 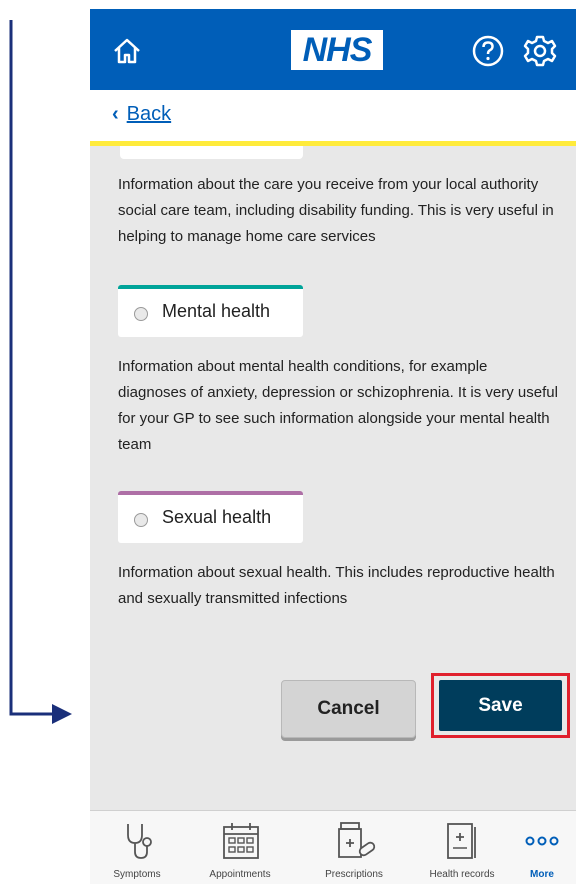 What do you see at coordinates (240, 874) in the screenshot?
I see `tab-label: Appointments` at bounding box center [240, 874].